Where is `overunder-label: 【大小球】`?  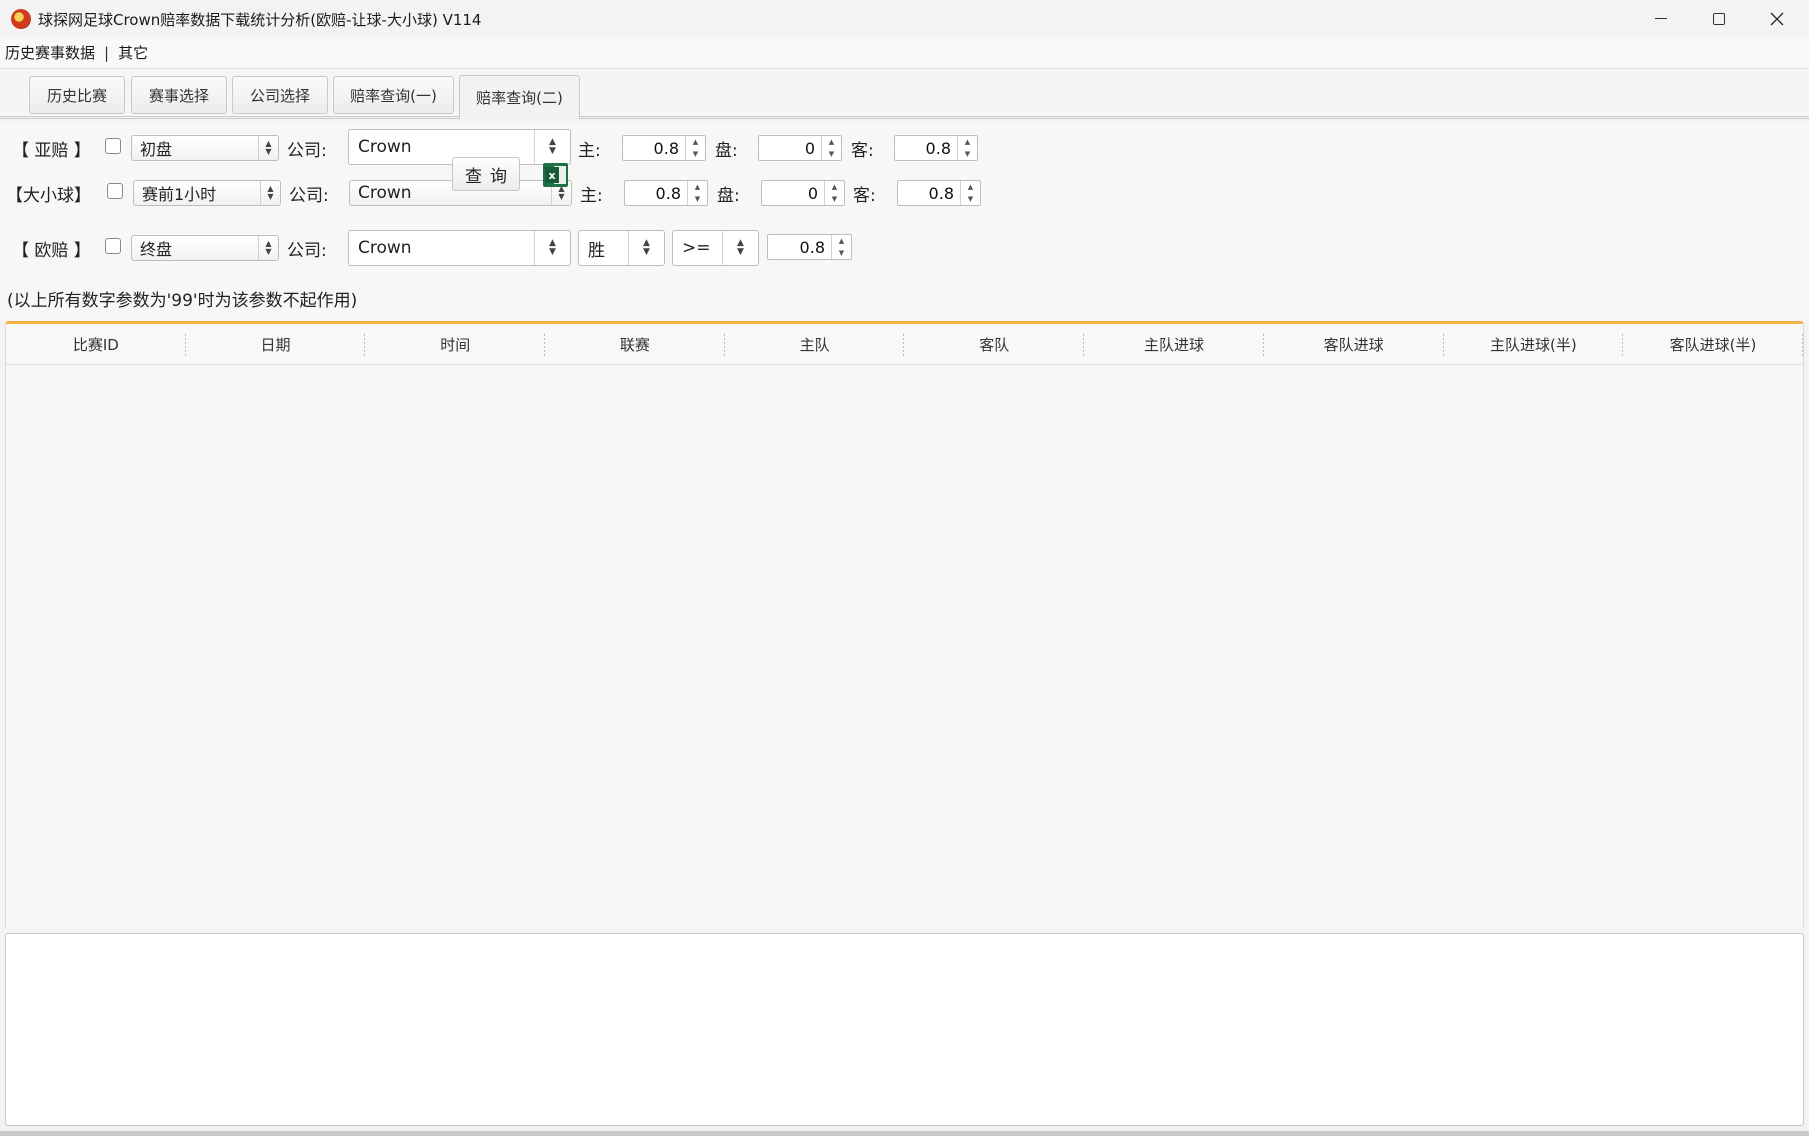 overunder-label: 【大小球】 is located at coordinates (48, 196).